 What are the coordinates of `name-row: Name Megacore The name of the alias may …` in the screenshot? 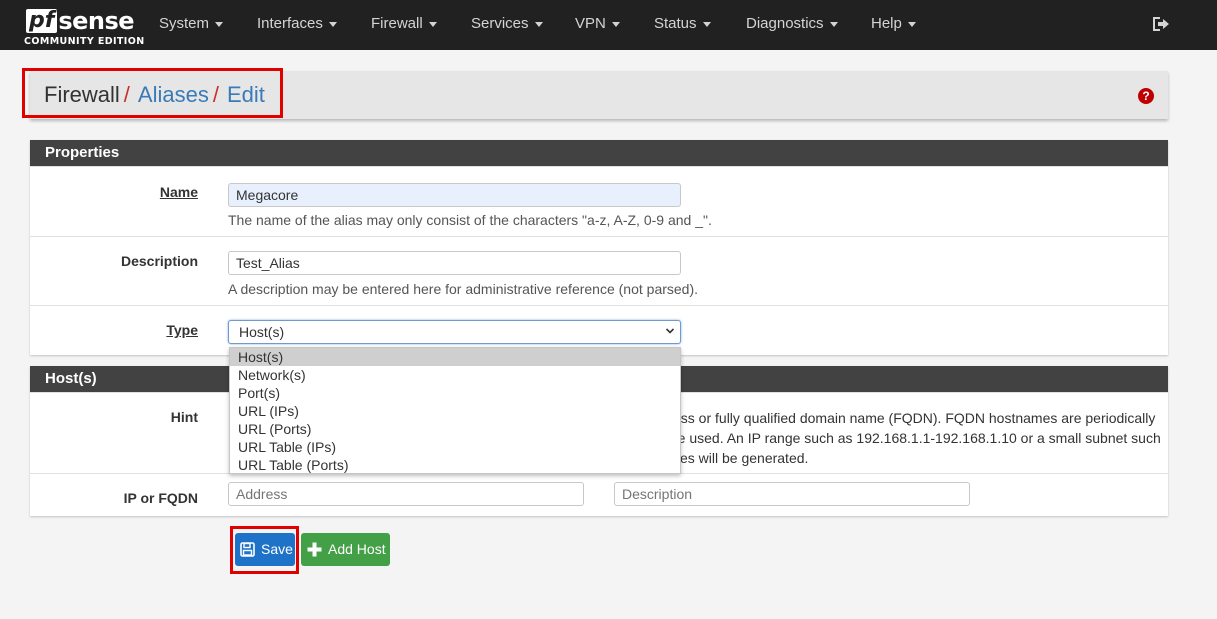 It's located at (599, 201).